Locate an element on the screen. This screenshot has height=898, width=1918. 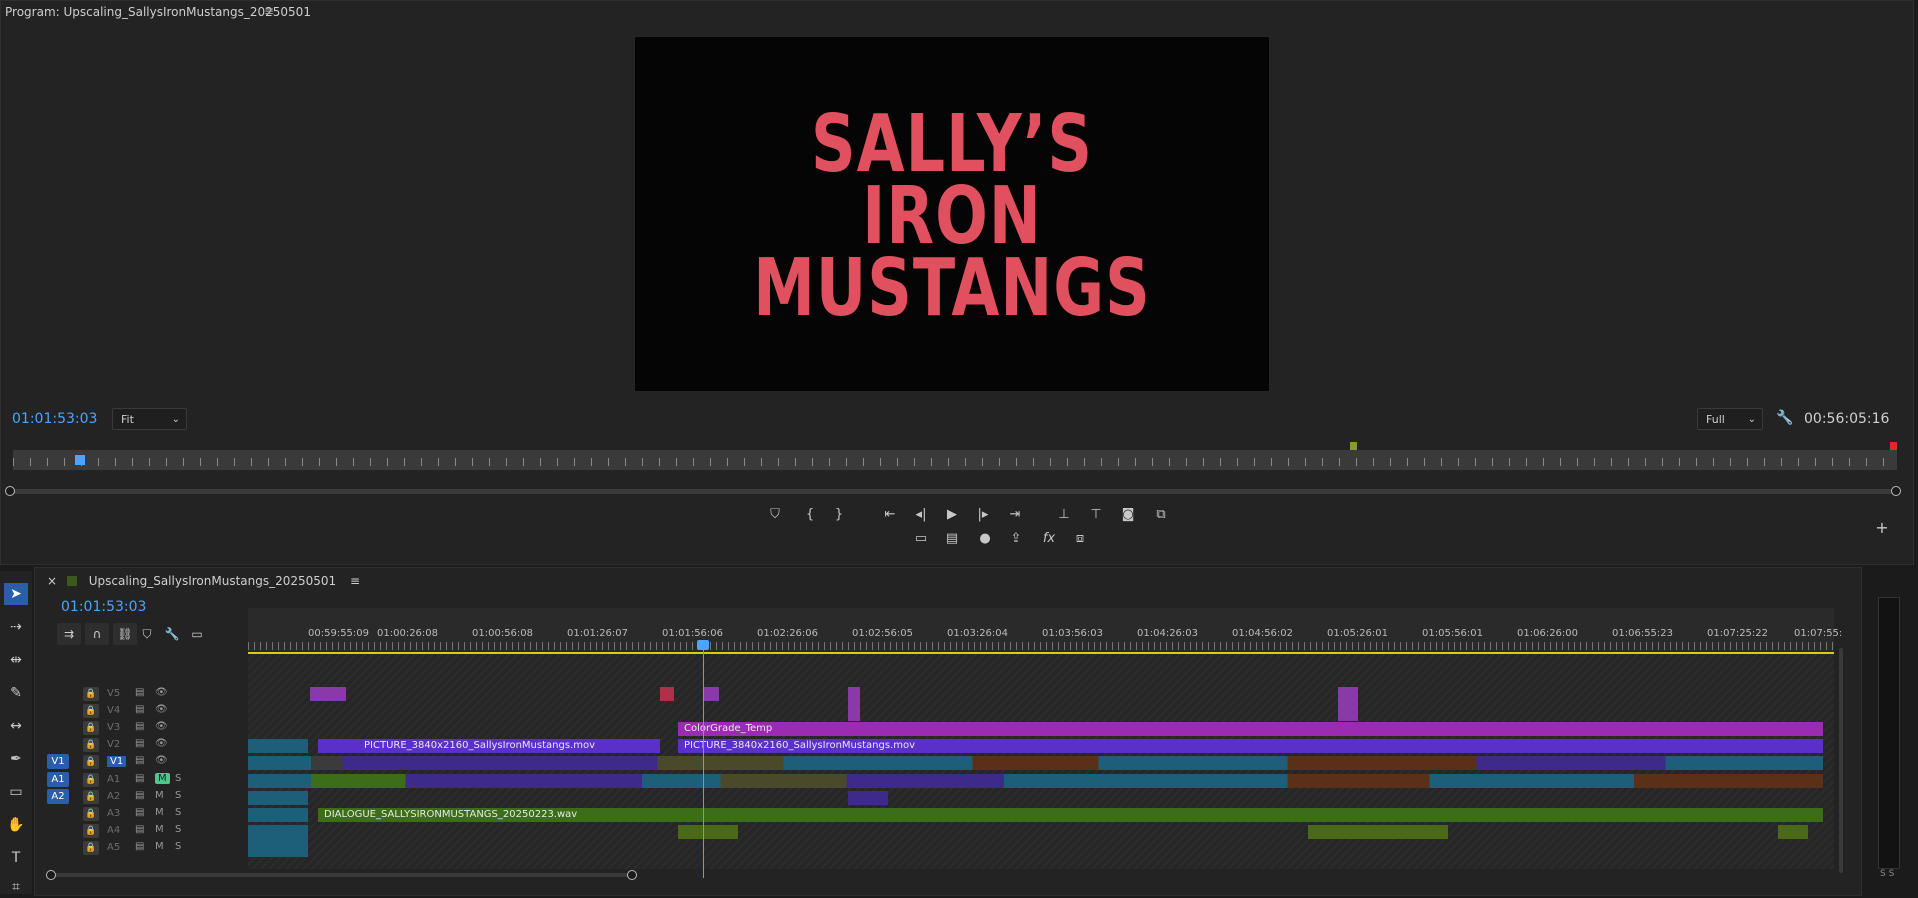
track-header-a4: 🔒 A4 ▤ M S is located at coordinates (141, 831).